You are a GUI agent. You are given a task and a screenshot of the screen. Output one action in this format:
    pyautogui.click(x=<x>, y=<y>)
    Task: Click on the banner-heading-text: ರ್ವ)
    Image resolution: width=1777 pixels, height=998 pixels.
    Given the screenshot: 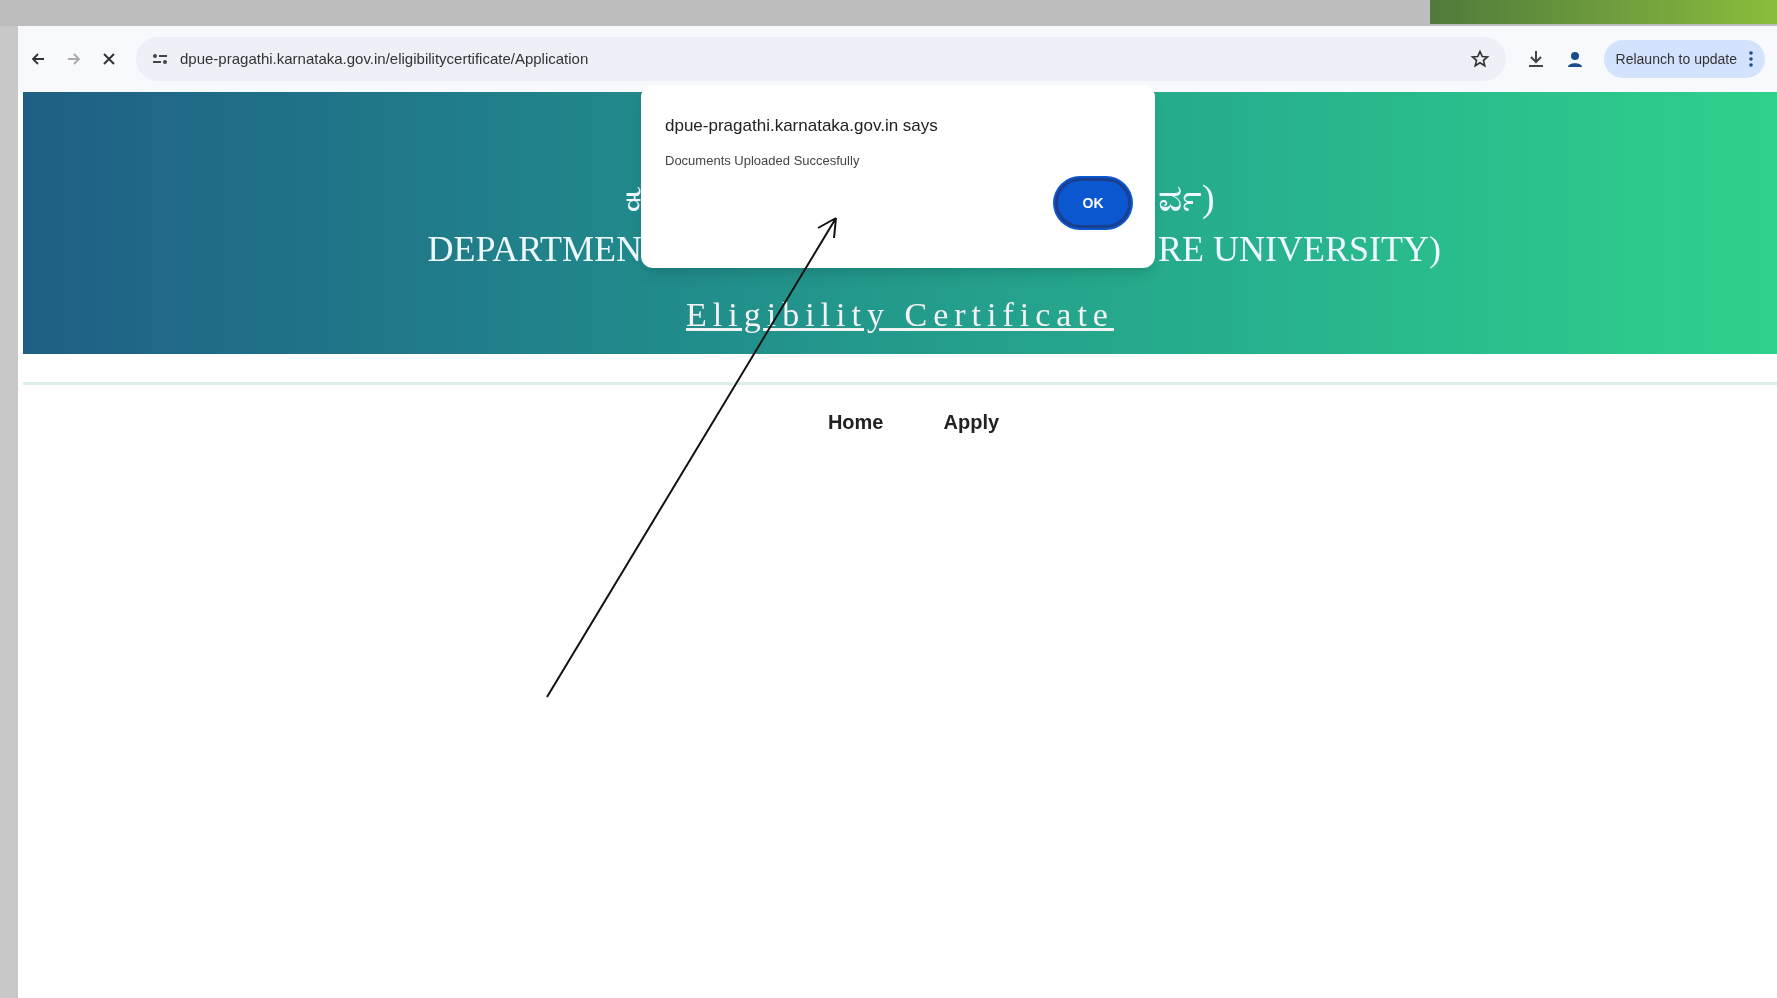 What is the action you would take?
    pyautogui.click(x=1187, y=198)
    